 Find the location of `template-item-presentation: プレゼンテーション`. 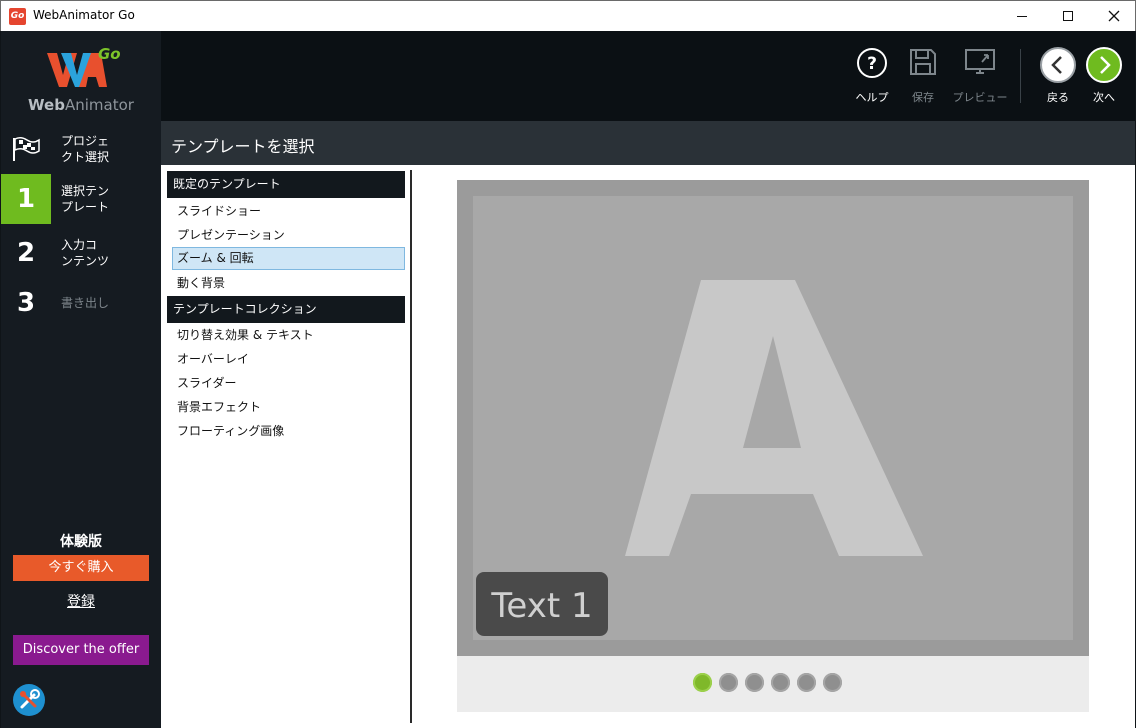

template-item-presentation: プレゼンテーション is located at coordinates (288, 235).